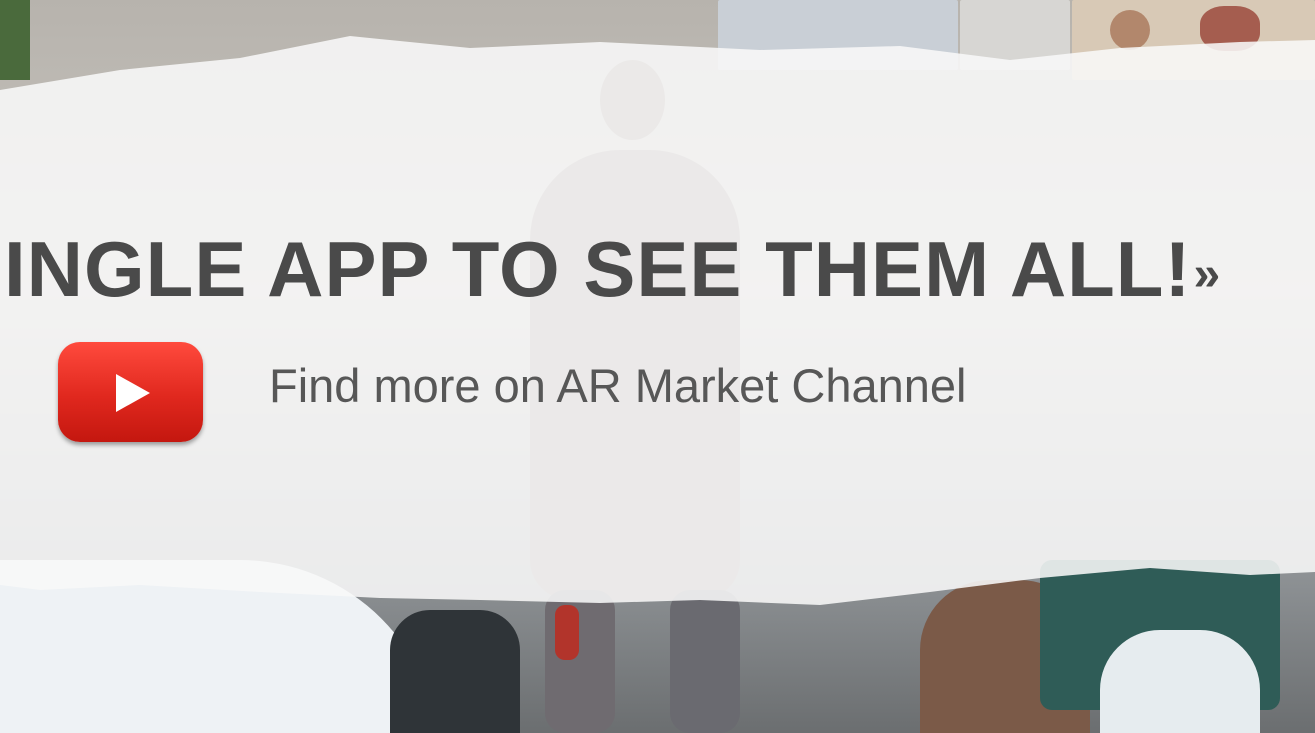  I want to click on banner-headline: INGLE APP TO SEE THEM ALL!», so click(612, 272).